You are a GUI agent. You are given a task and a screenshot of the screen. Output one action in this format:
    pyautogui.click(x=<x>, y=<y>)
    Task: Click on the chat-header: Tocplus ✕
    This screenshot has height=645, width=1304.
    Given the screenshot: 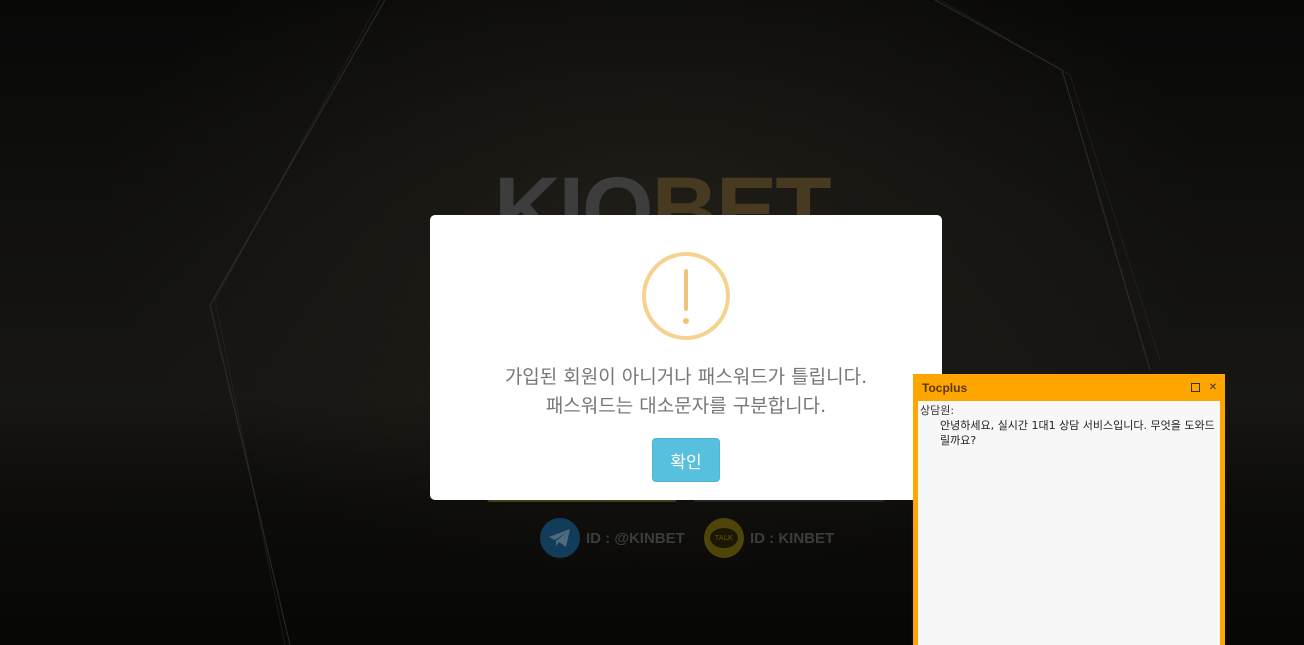 What is the action you would take?
    pyautogui.click(x=1069, y=387)
    